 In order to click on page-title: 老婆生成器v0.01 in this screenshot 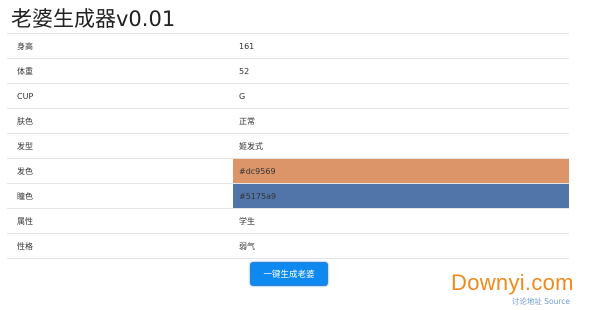, I will do `click(93, 19)`.